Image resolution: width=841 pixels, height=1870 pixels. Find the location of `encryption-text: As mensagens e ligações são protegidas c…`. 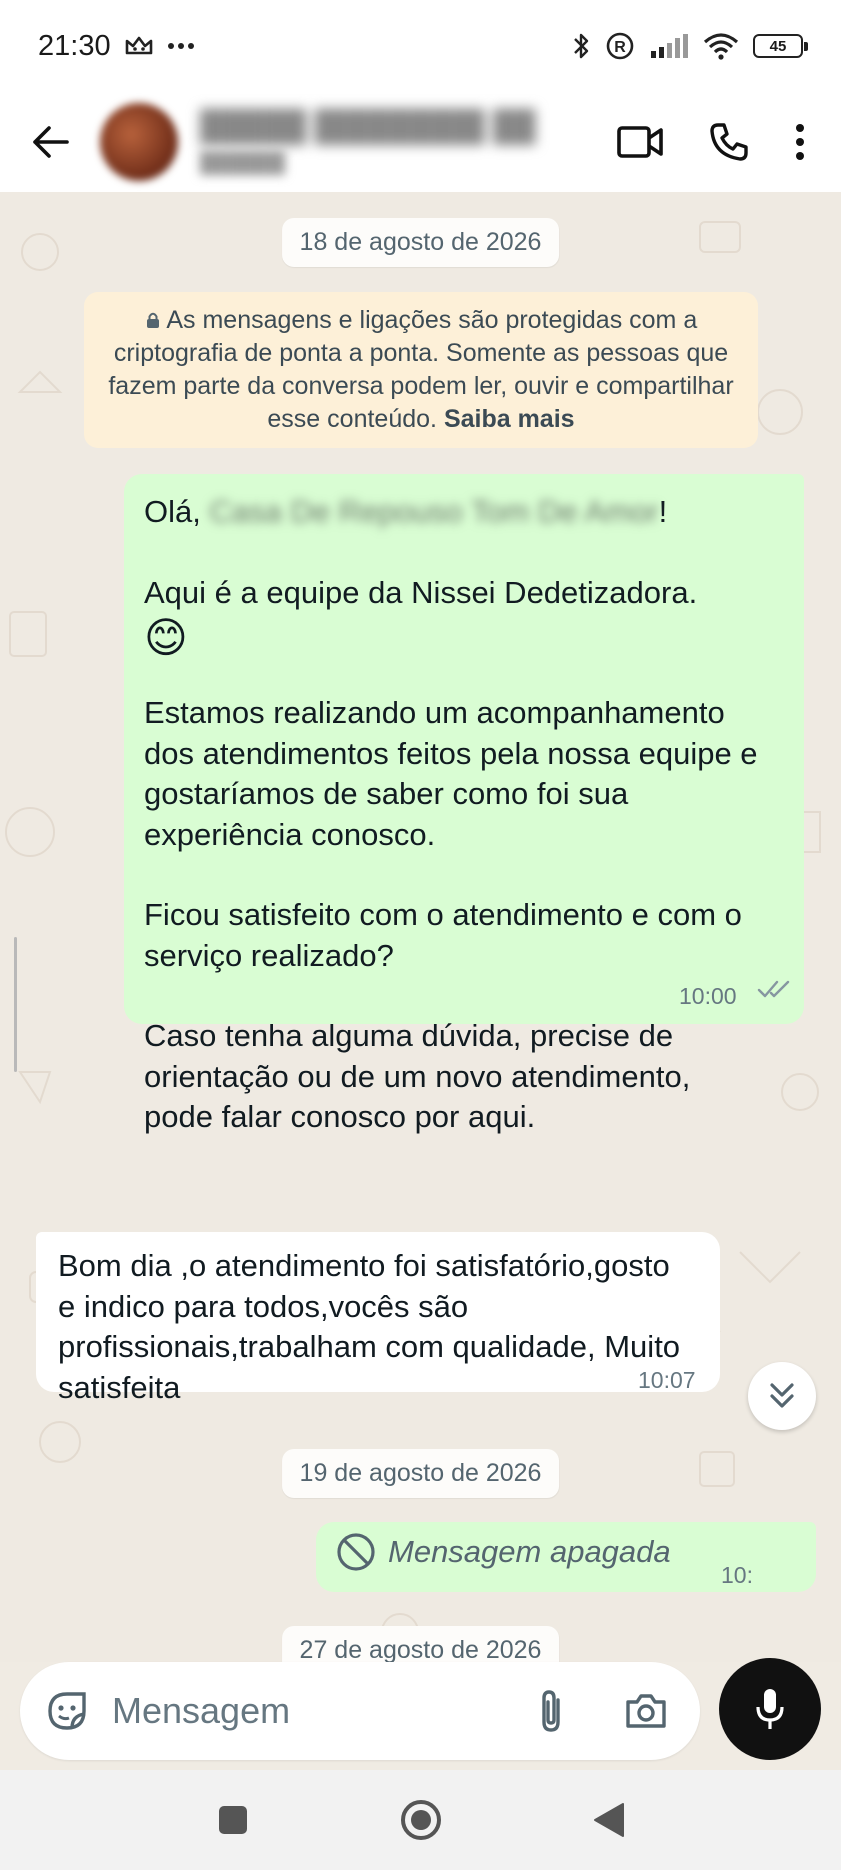

encryption-text: As mensagens e ligações são protegidas c… is located at coordinates (421, 369).